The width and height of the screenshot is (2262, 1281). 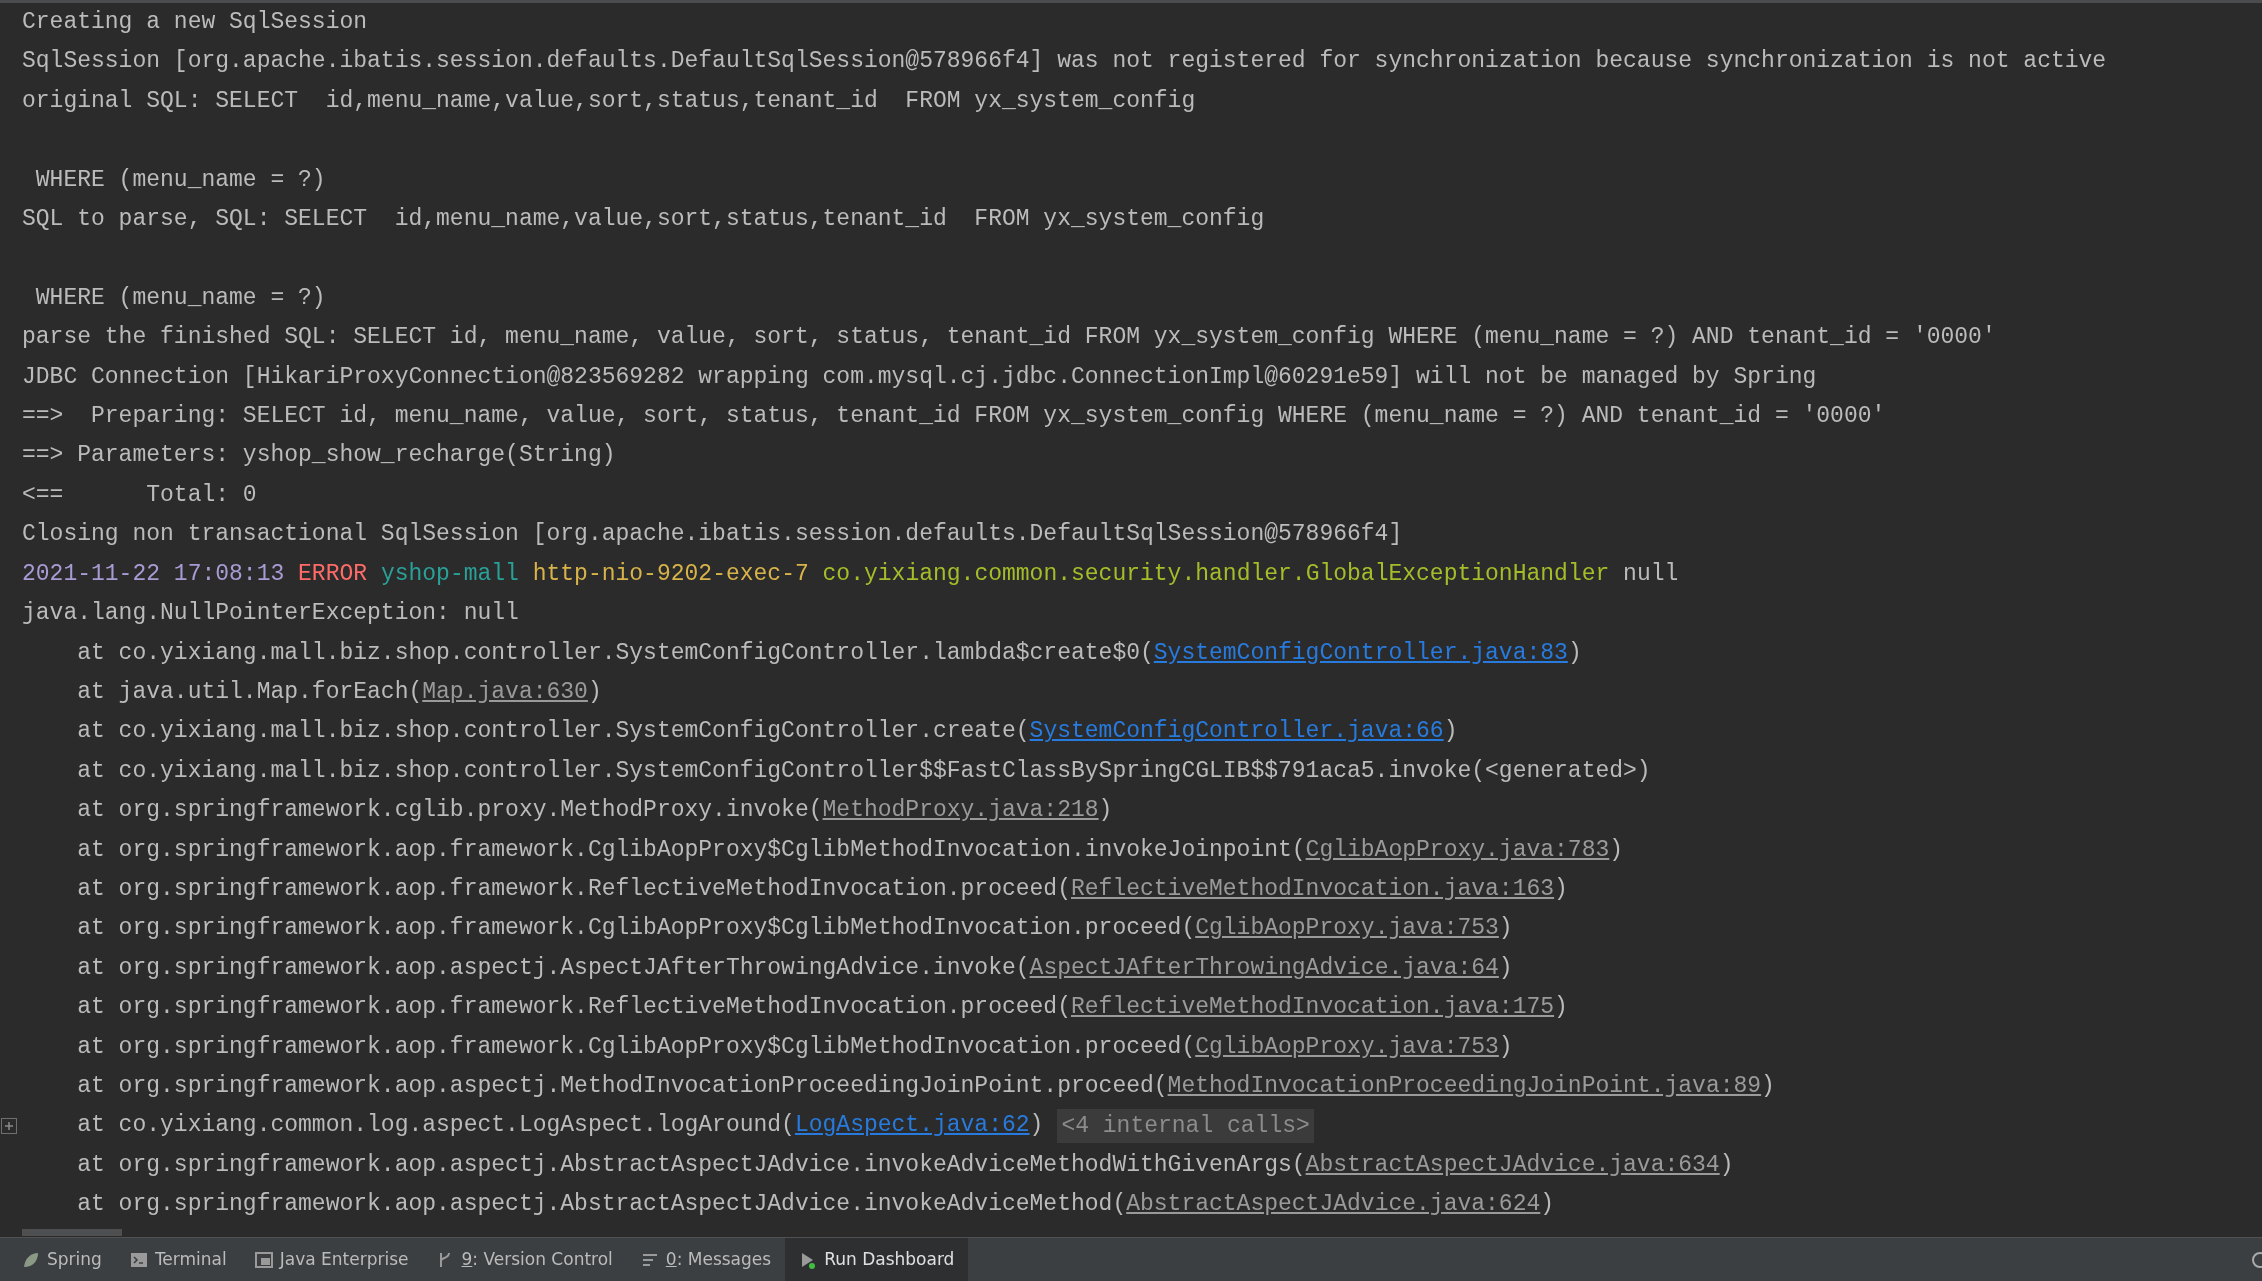 What do you see at coordinates (815, 1205) in the screenshot?
I see `log-line: at org.springframework.aop.aspectj.AbstractAspectJAdvice.invokeAdviceMethod(AbstractAspectJAdvice.java:624)` at bounding box center [815, 1205].